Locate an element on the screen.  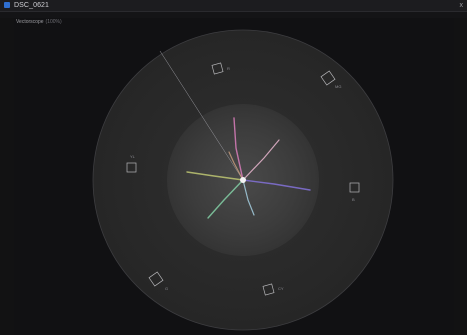
close-icon: x is located at coordinates (462, 5).